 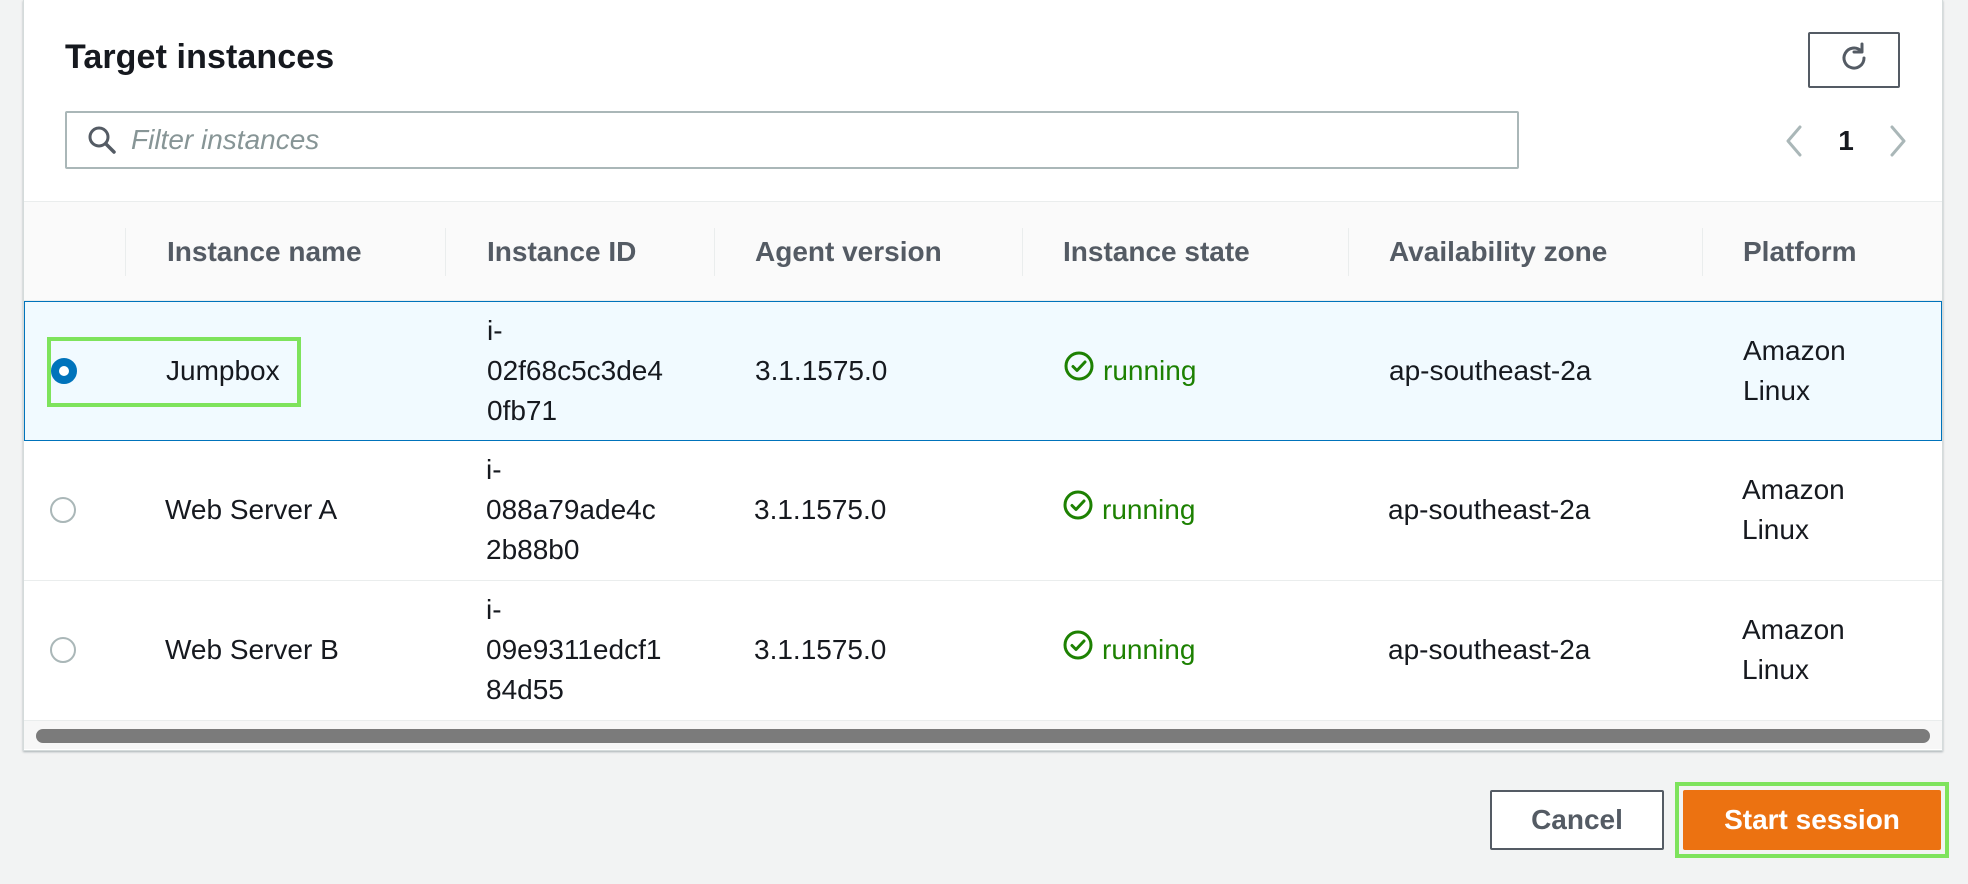 I want to click on column-header-instance-state: Instance state, so click(x=1156, y=252).